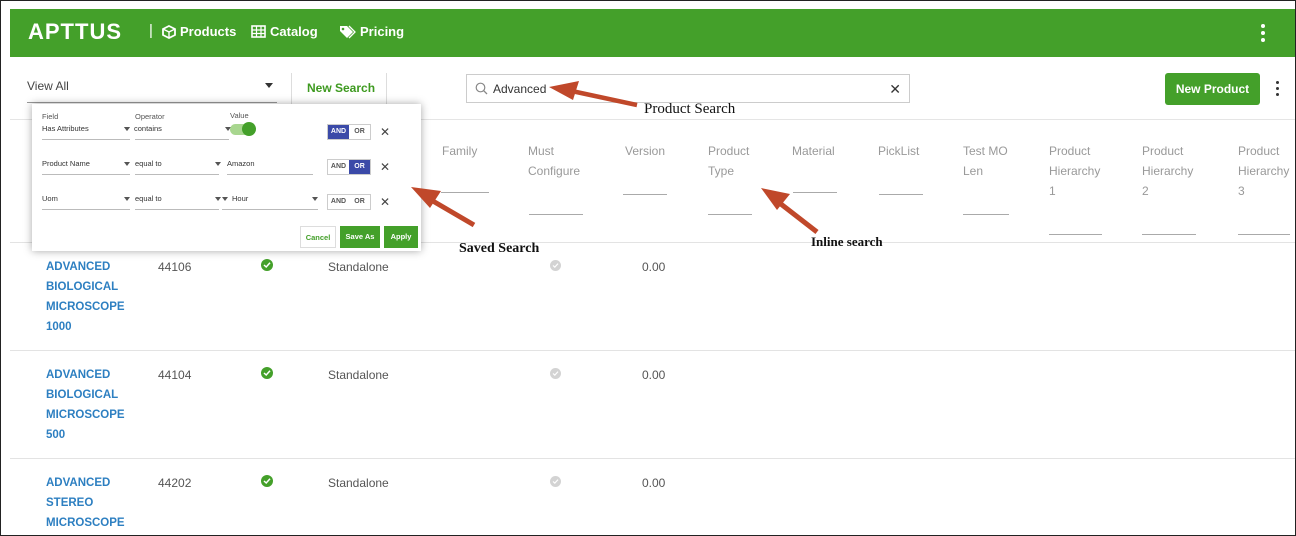 The image size is (1296, 536). Describe the element at coordinates (593, 94) in the screenshot. I see `product-search-arrow` at that location.